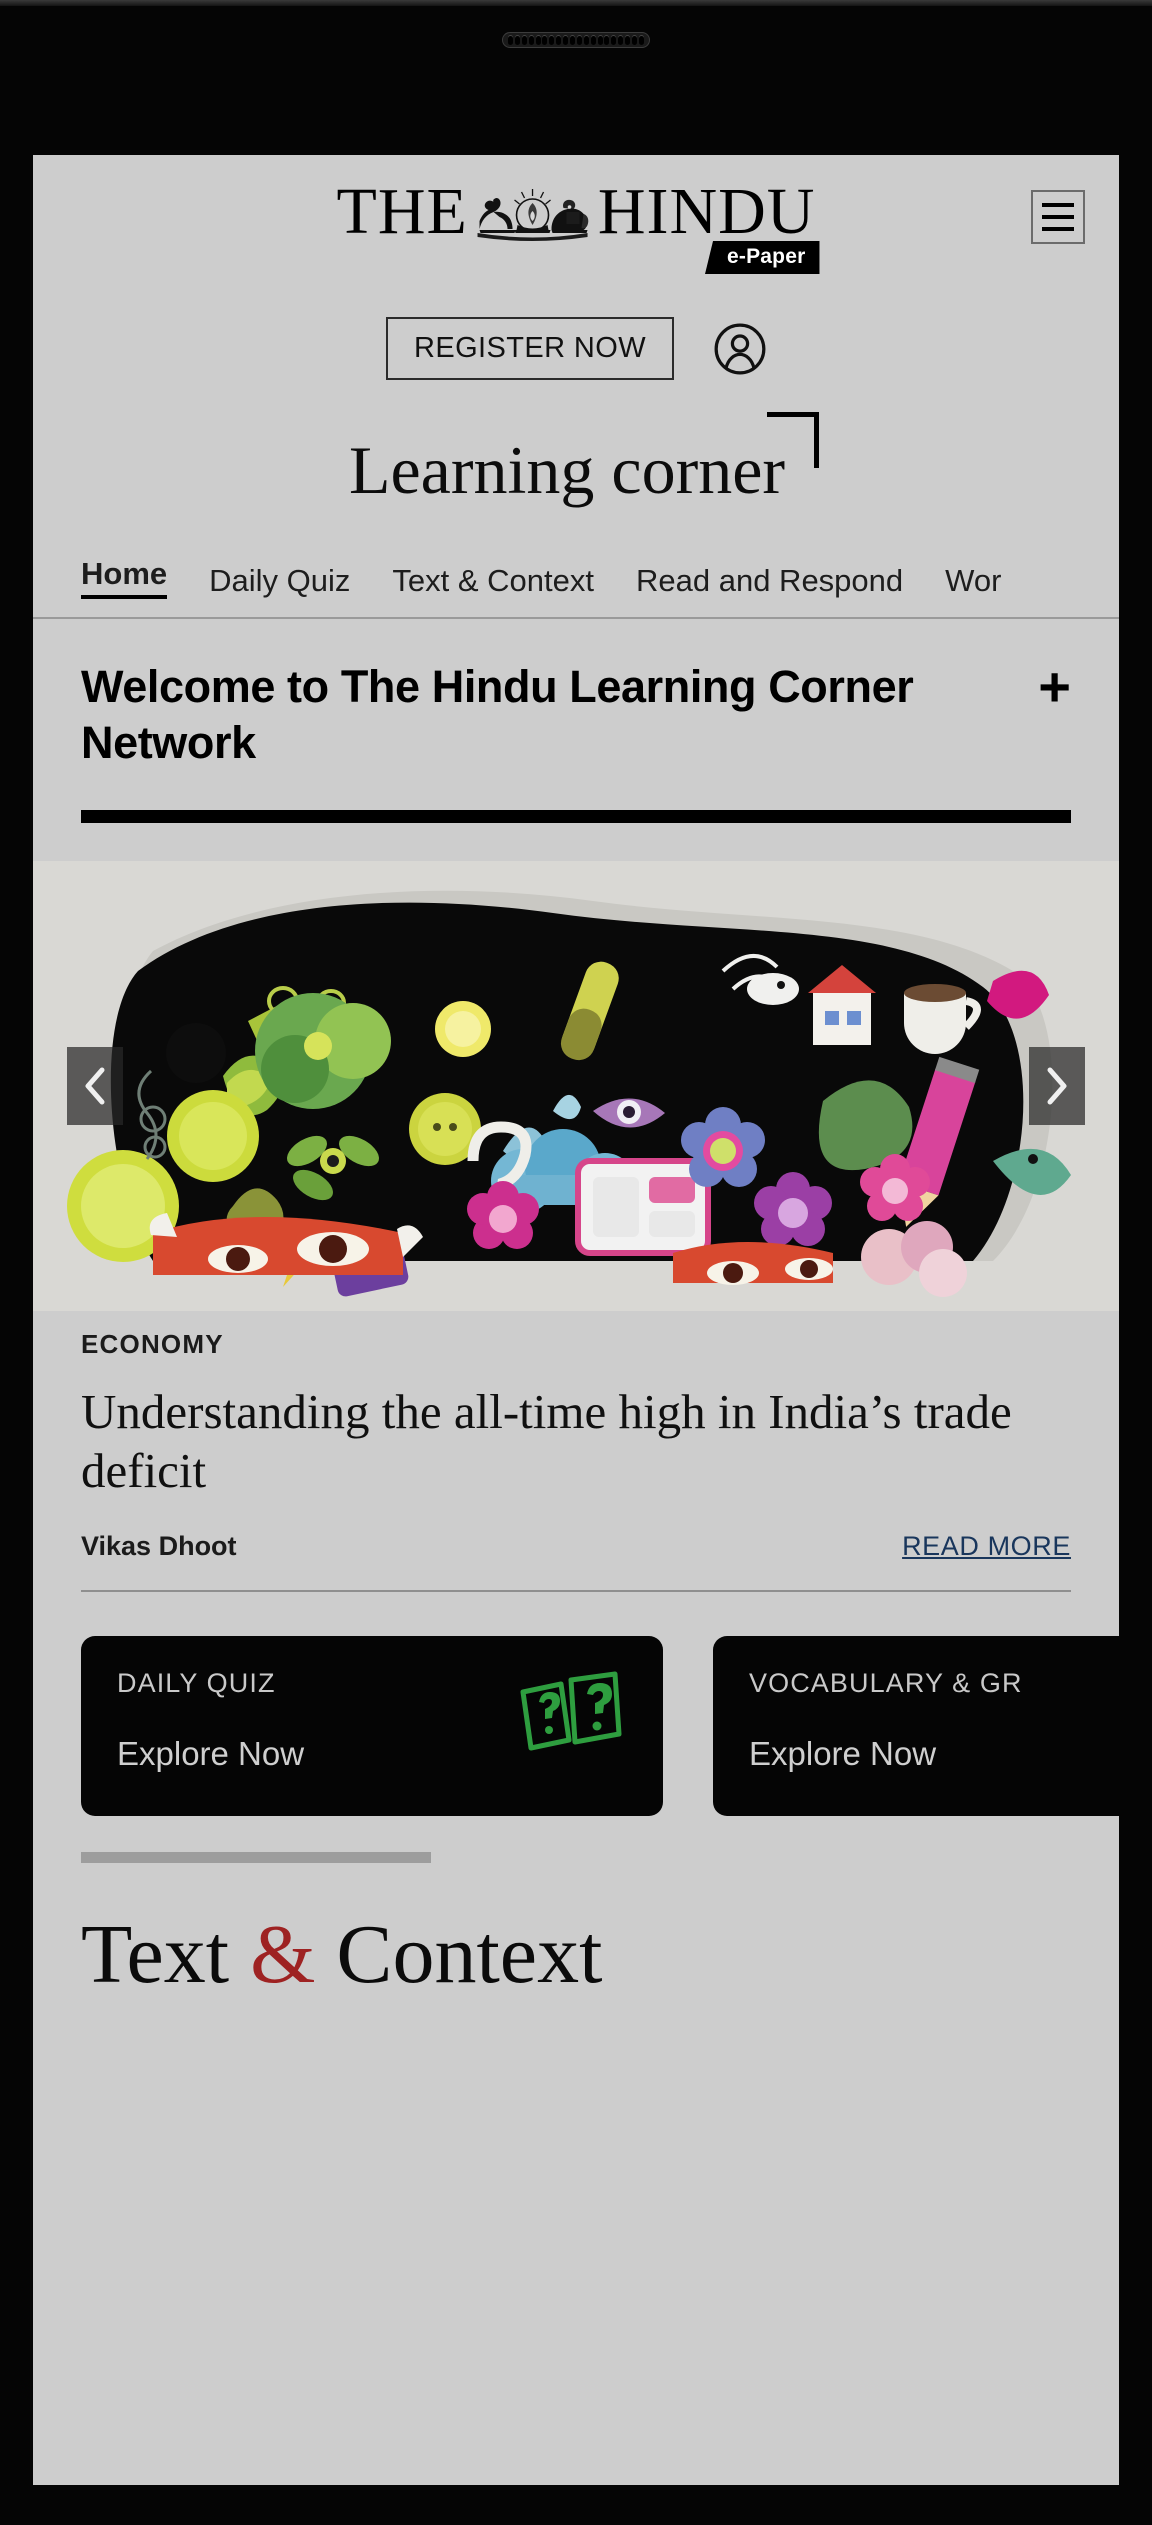 Image resolution: width=1152 pixels, height=2525 pixels. What do you see at coordinates (576, 1858) in the screenshot?
I see `explore-scrollbar` at bounding box center [576, 1858].